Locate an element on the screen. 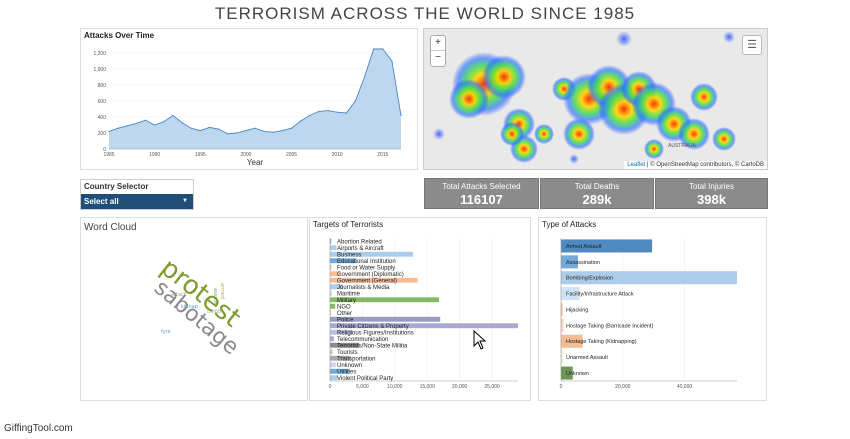 The image size is (850, 439). x-tick-label: 1990 is located at coordinates (154, 155).